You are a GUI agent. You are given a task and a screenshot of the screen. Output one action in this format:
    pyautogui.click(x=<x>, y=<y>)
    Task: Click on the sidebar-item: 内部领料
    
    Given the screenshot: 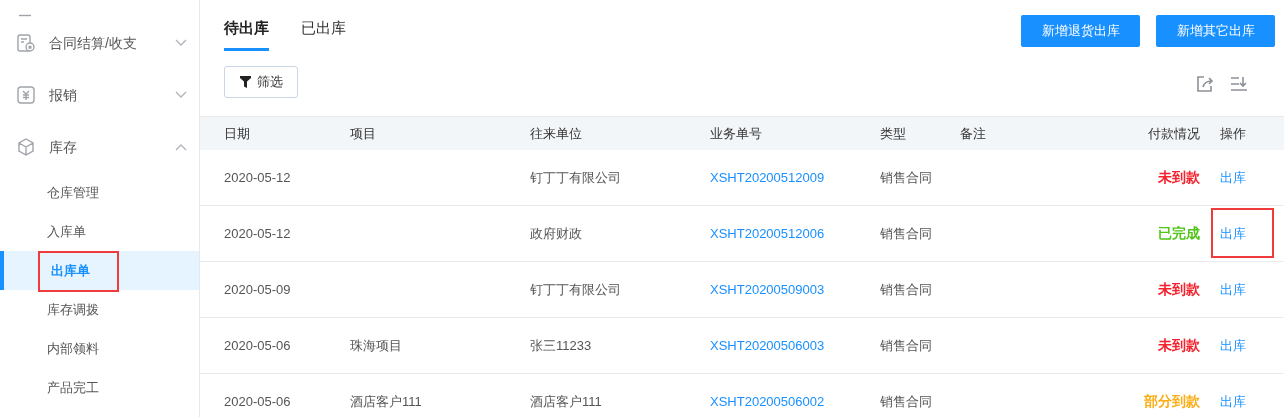 What is the action you would take?
    pyautogui.click(x=99, y=348)
    